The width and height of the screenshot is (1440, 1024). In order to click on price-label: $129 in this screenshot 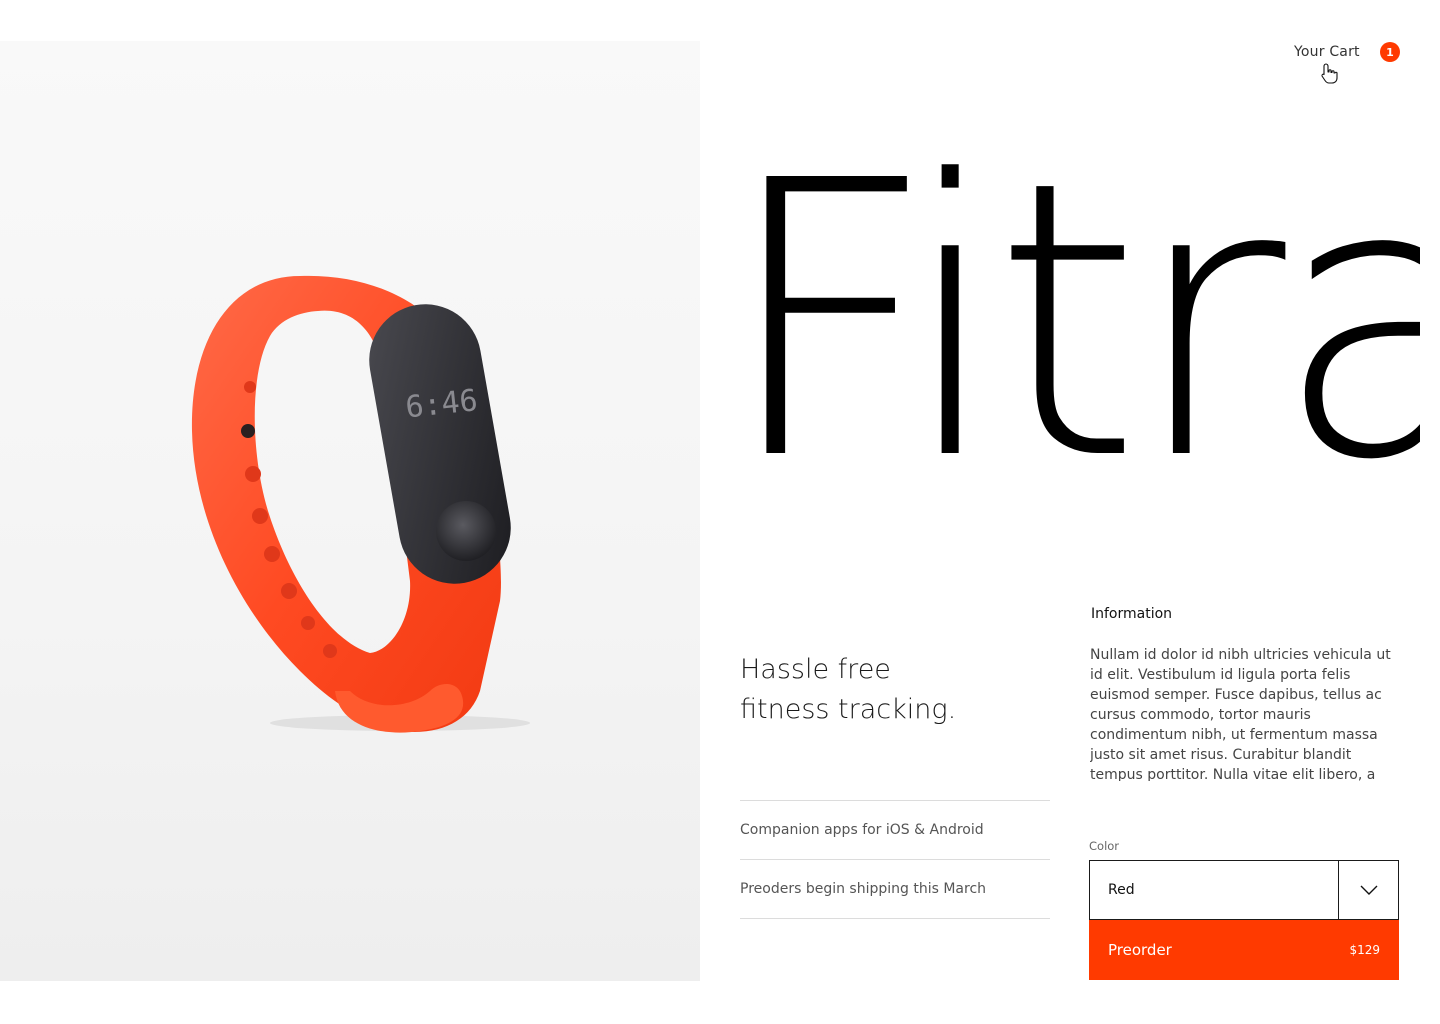, I will do `click(1364, 950)`.